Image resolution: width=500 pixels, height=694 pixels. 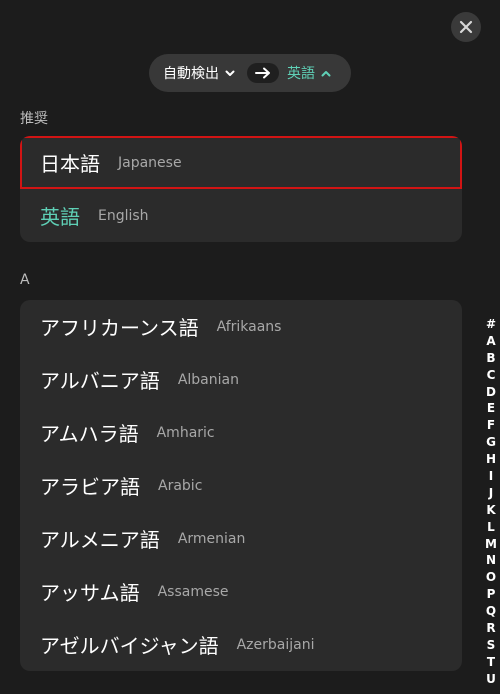 What do you see at coordinates (193, 591) in the screenshot?
I see `language-english-name: Assamese` at bounding box center [193, 591].